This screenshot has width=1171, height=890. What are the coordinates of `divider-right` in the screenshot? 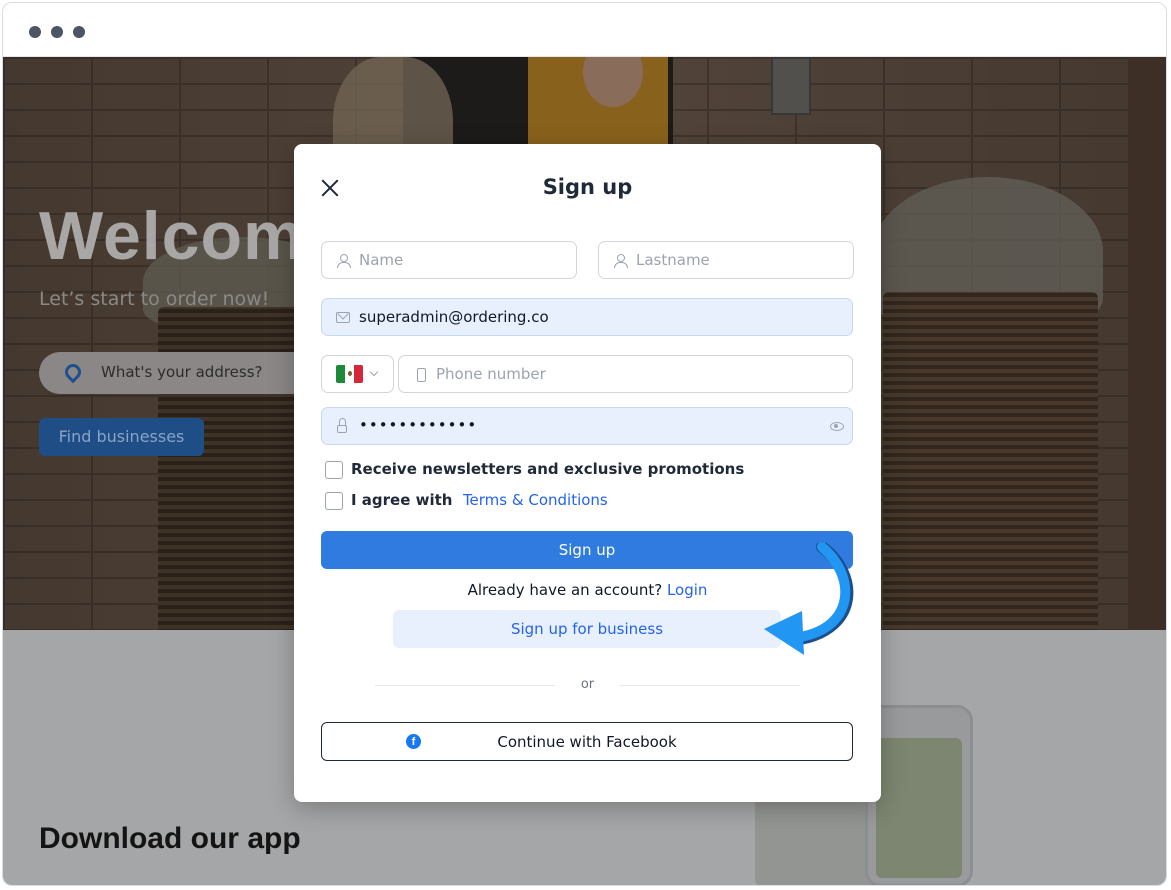 It's located at (710, 685).